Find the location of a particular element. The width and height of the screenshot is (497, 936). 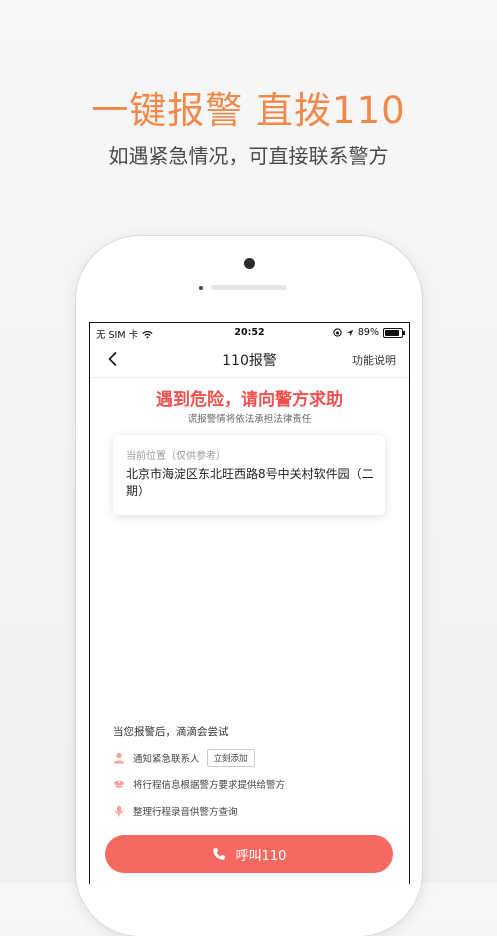

after-call-heading: 当您报警后，滴滴会尝试 is located at coordinates (171, 732).